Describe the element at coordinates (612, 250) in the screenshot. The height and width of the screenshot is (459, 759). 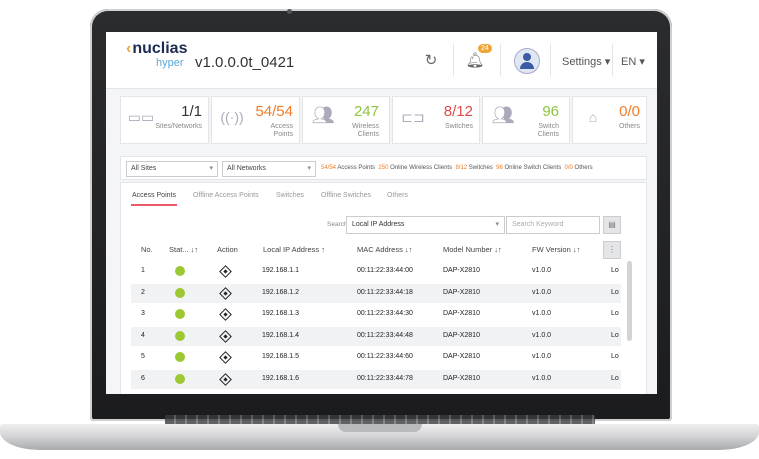
I see `column-menu-icon: ⋮` at that location.